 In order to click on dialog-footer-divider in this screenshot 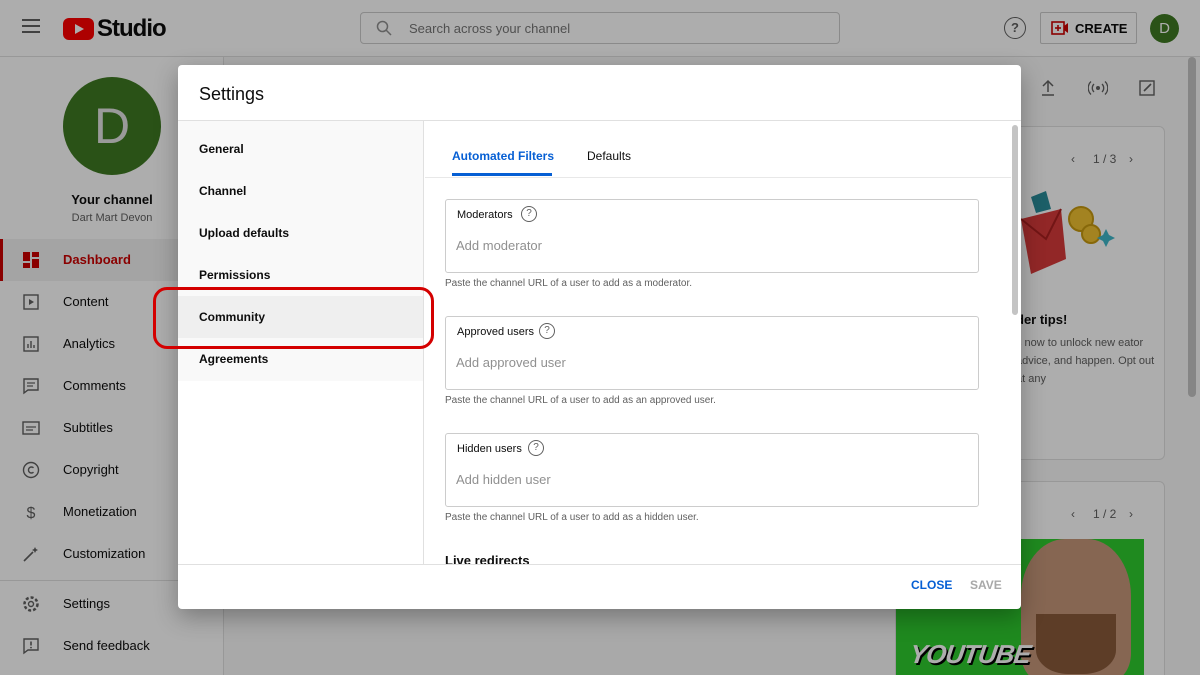, I will do `click(599, 564)`.